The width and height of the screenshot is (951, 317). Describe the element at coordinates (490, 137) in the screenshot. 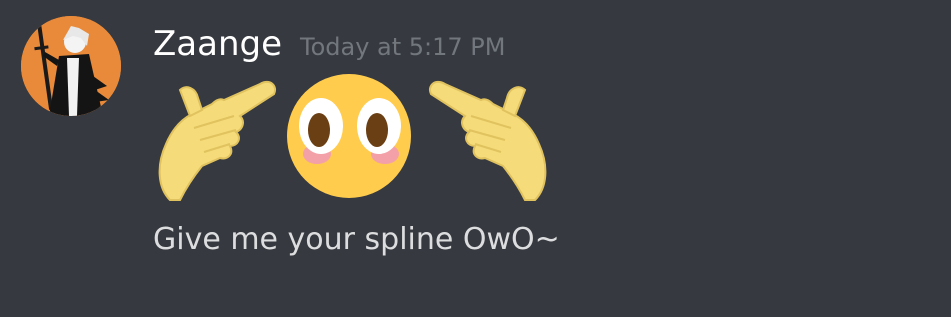

I see `pointing-hand-right-emote-icon` at that location.